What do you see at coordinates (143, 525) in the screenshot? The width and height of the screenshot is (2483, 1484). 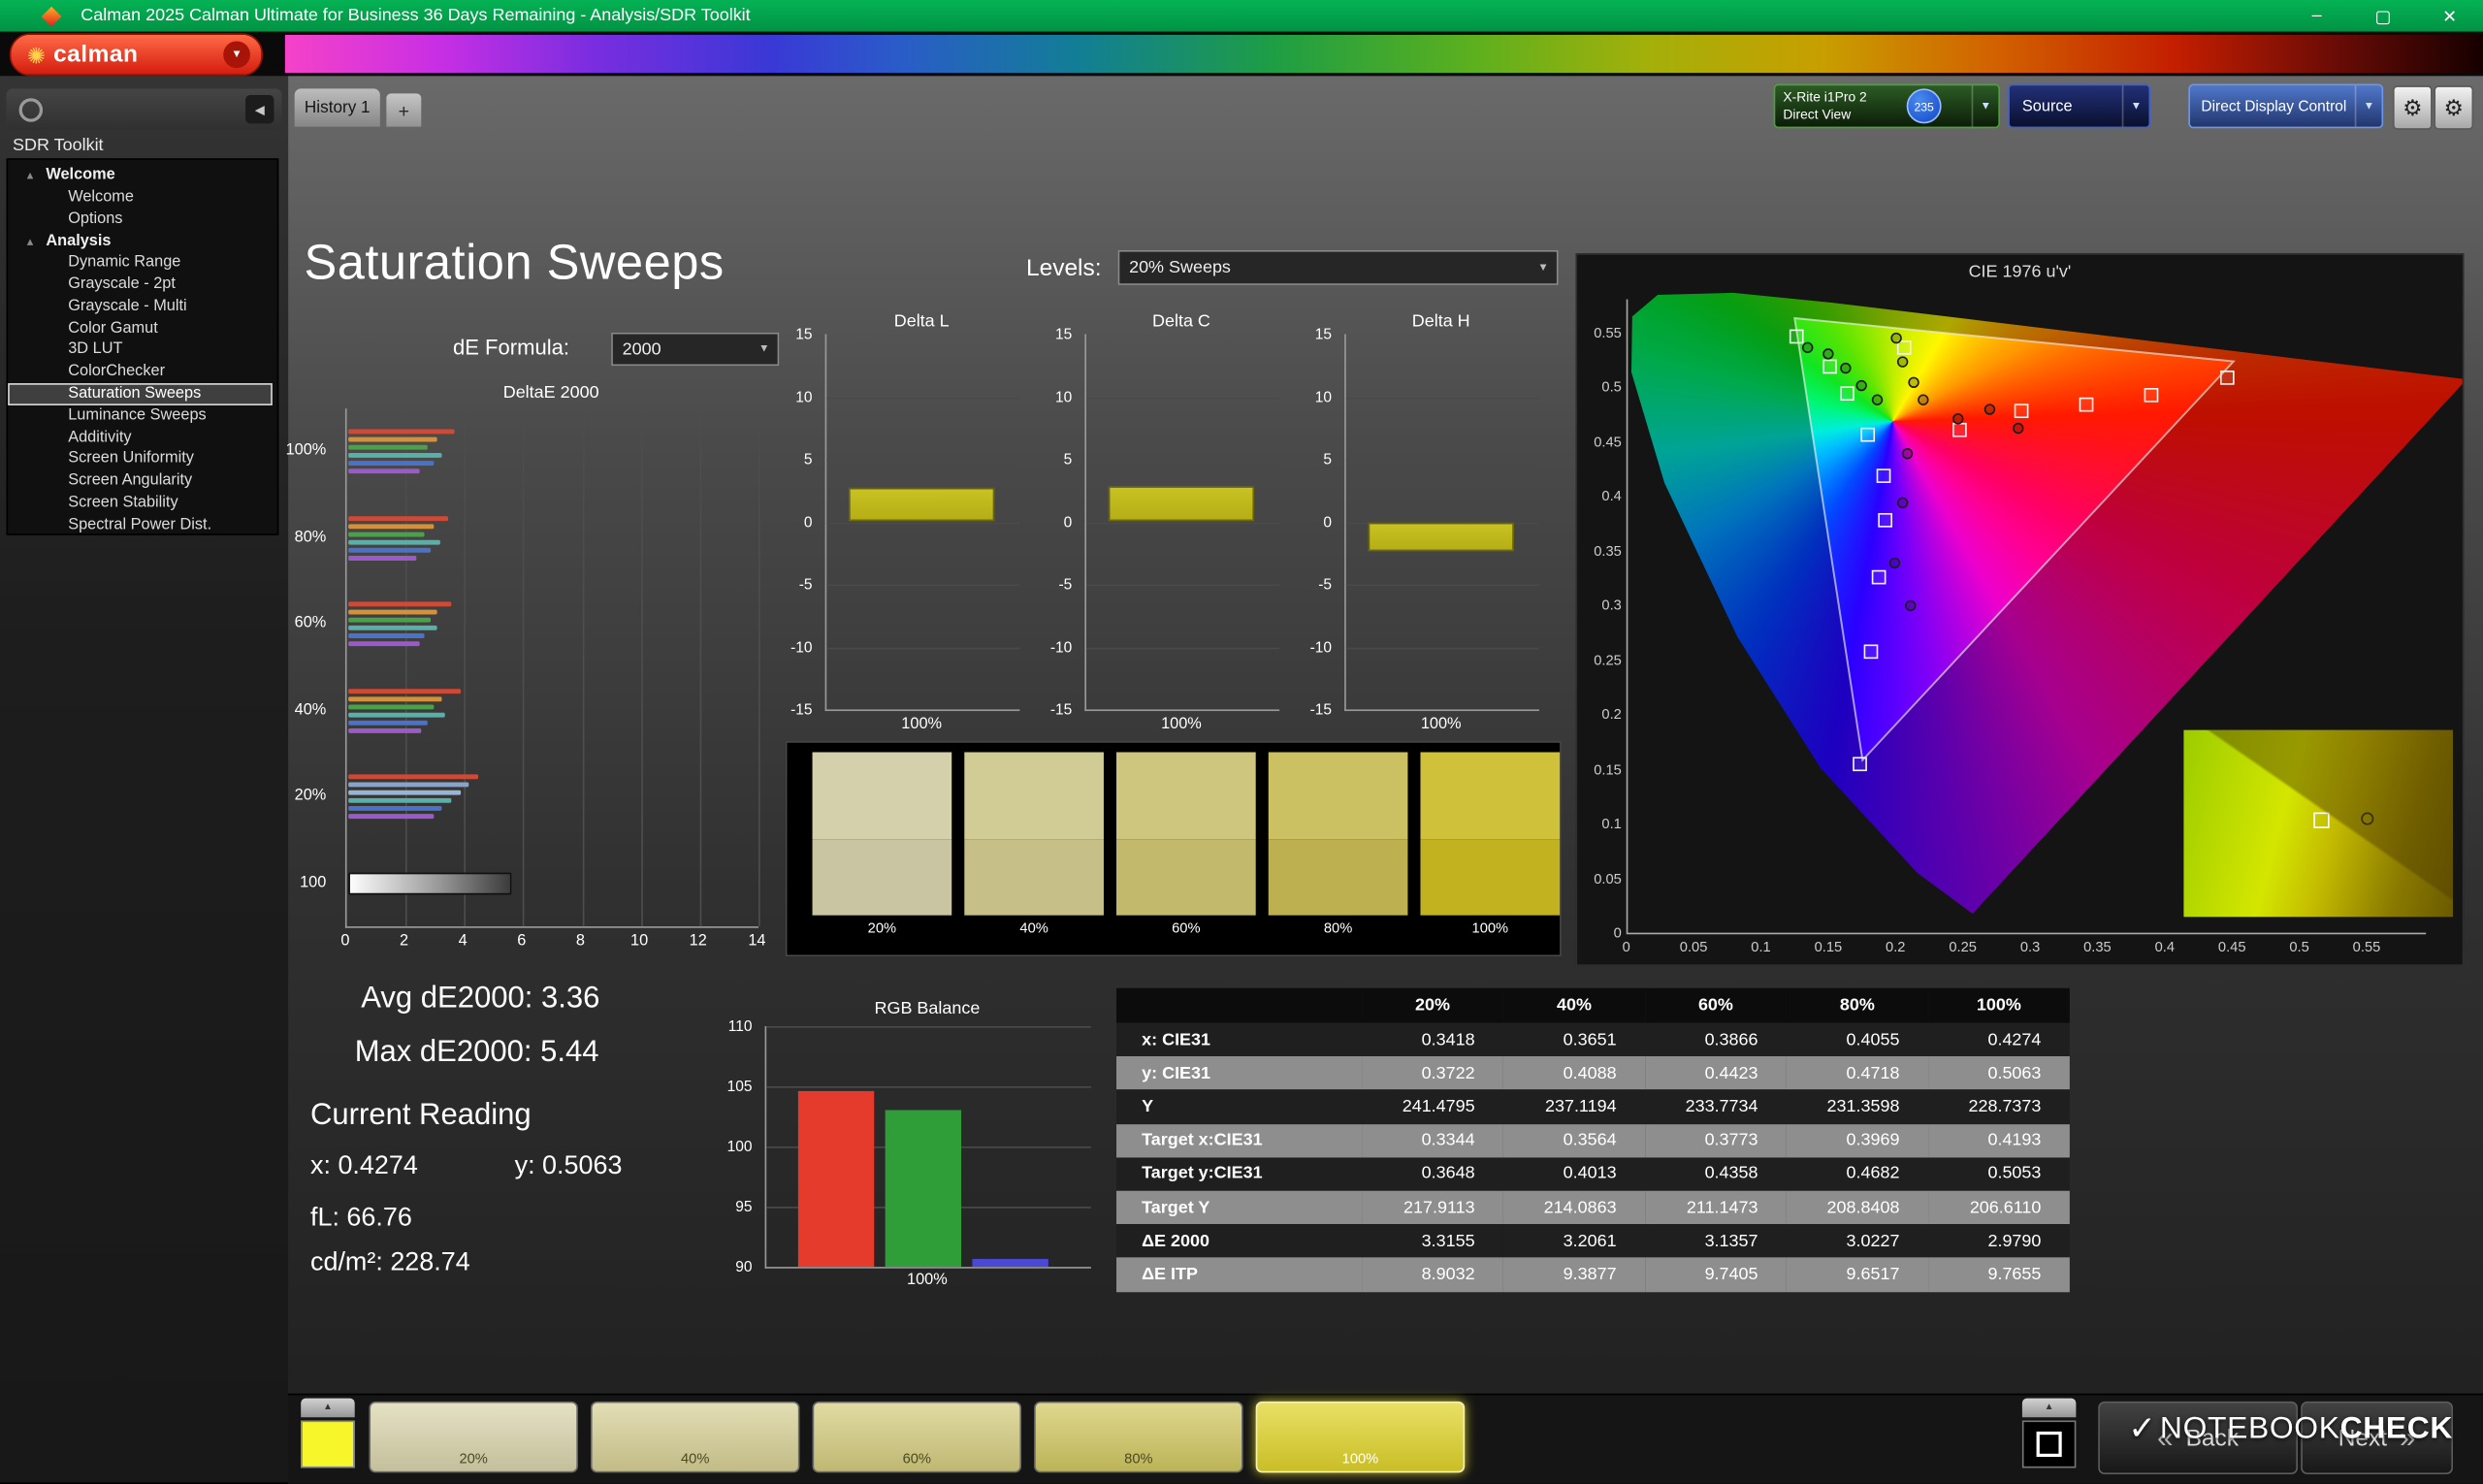 I see `sidebar-item-spectral-power-dist: Spectral Power Dist.` at bounding box center [143, 525].